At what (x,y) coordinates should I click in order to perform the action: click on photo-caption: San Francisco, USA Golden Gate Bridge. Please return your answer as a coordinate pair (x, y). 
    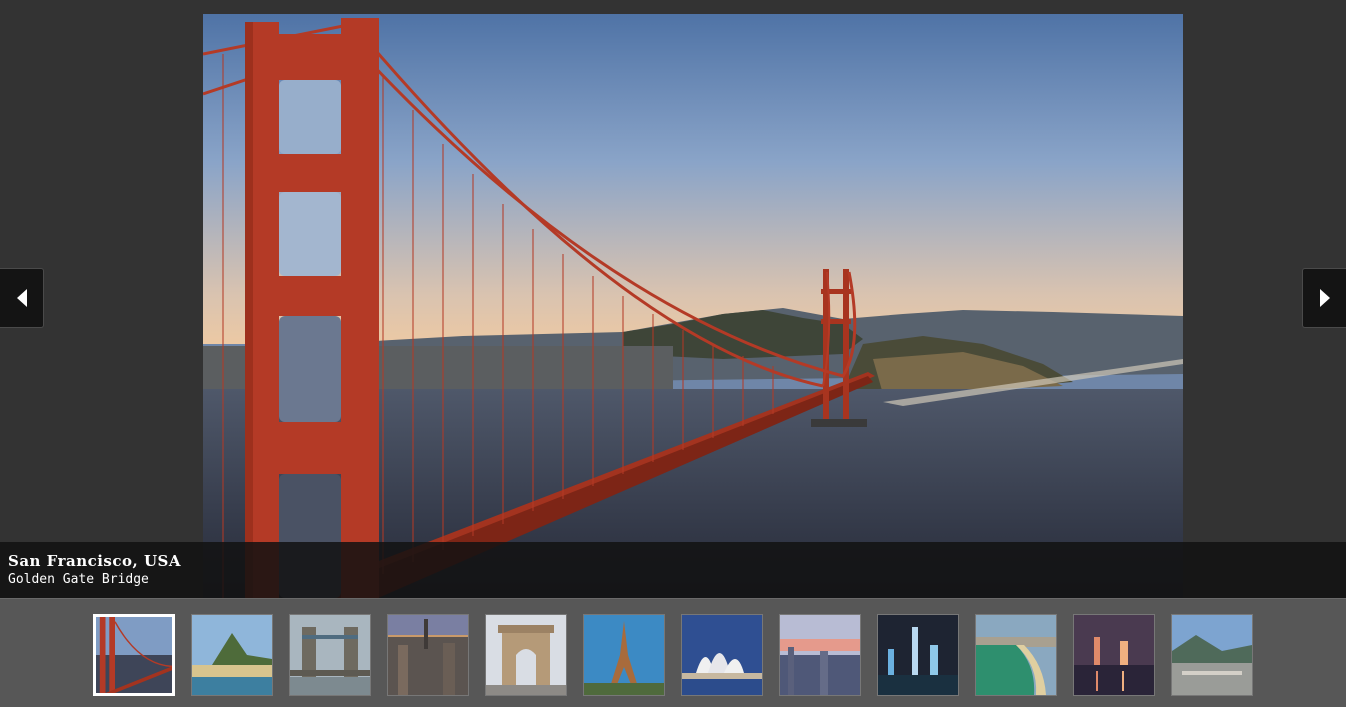
    Looking at the image, I should click on (673, 570).